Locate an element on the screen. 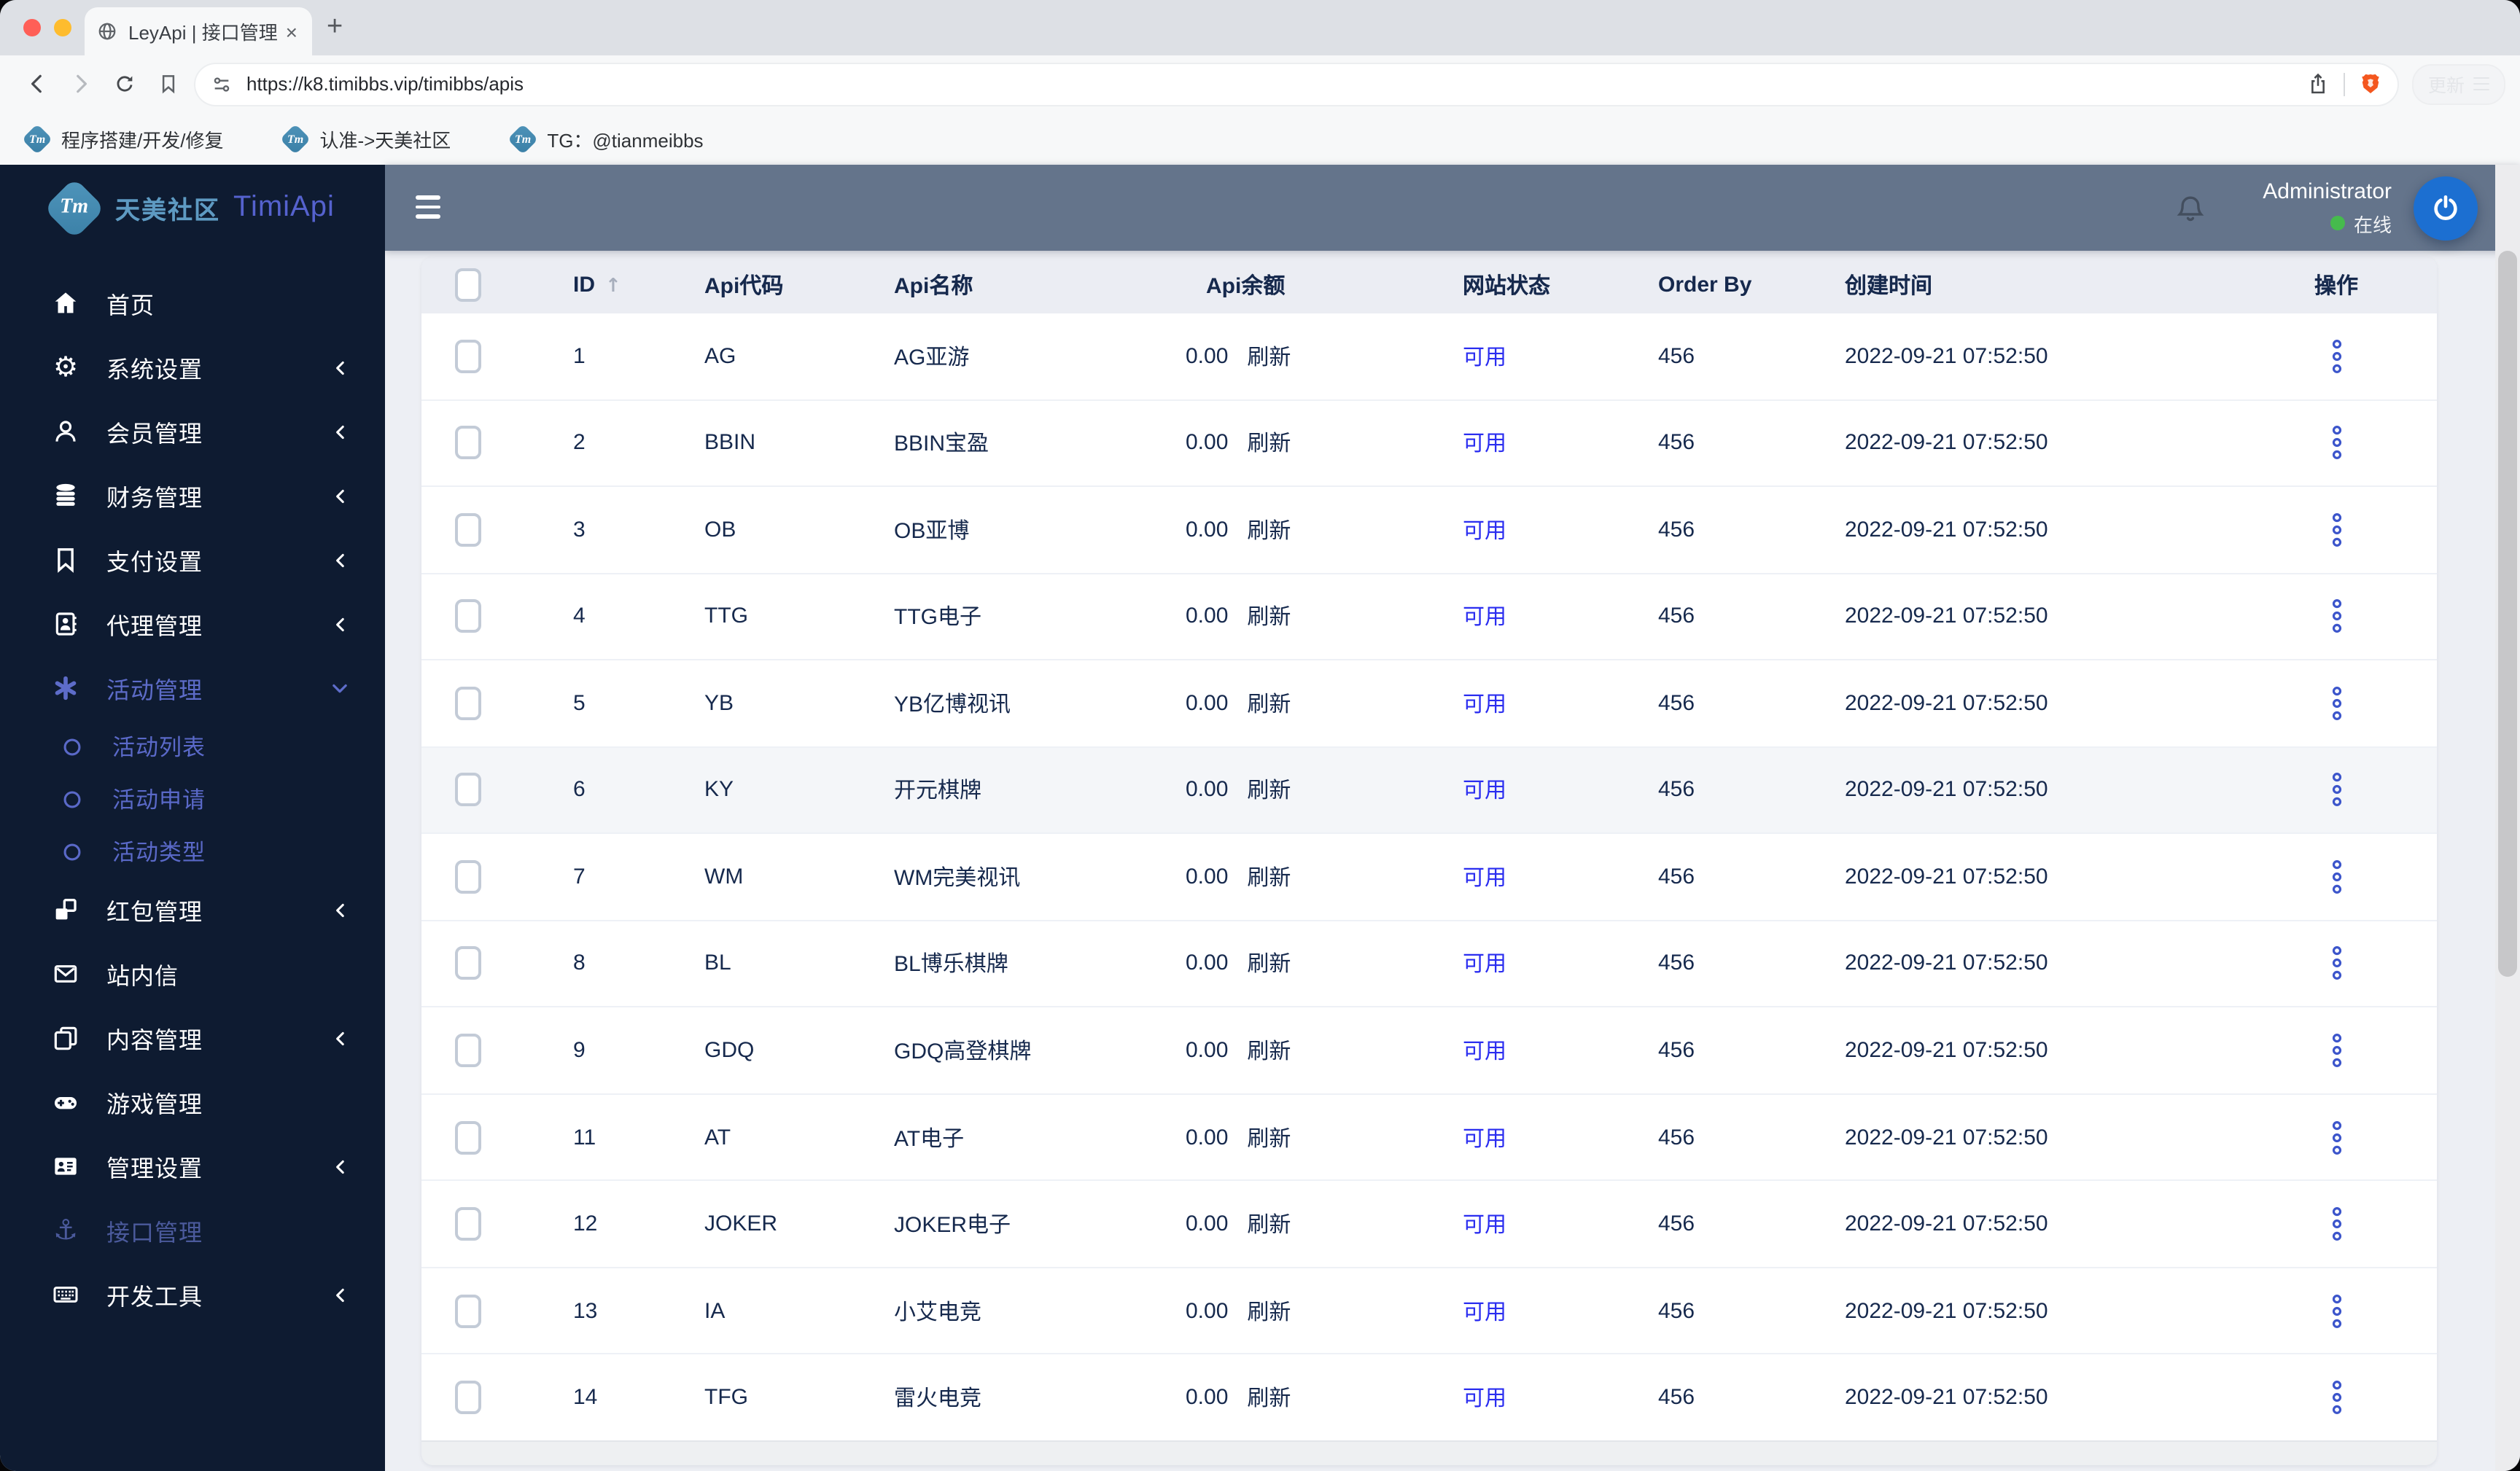 This screenshot has height=1471, width=2520. scrollbar-thumb is located at coordinates (2507, 614).